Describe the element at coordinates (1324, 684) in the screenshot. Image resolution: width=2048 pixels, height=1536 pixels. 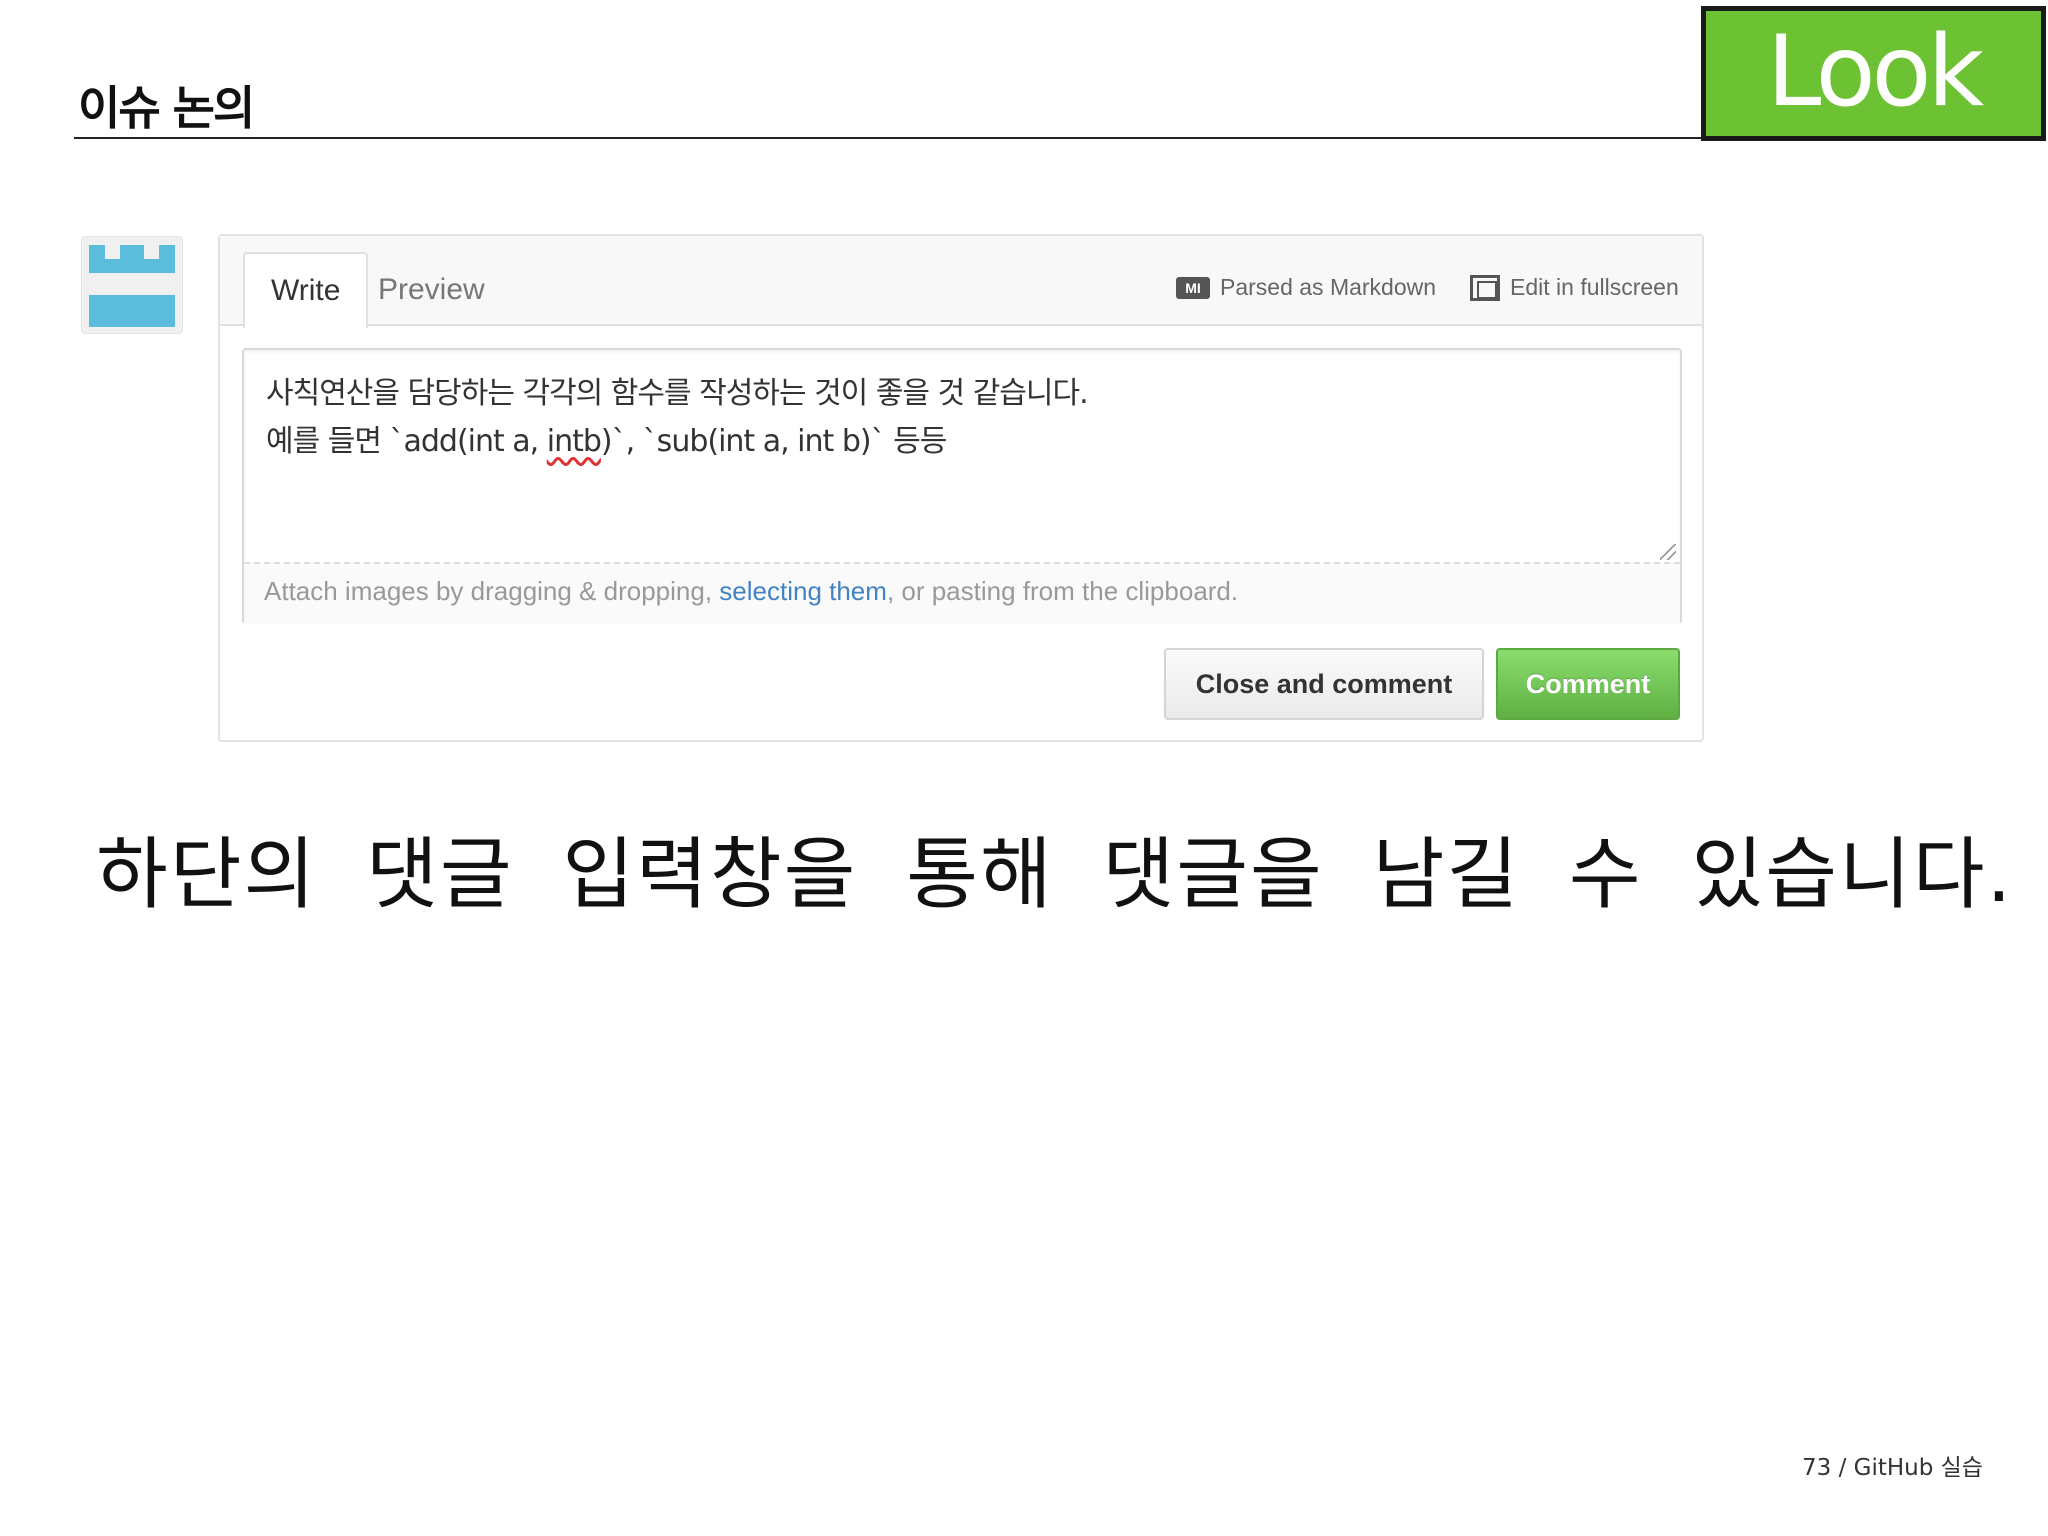
I see `close-and-comment-button: Close and comment` at that location.